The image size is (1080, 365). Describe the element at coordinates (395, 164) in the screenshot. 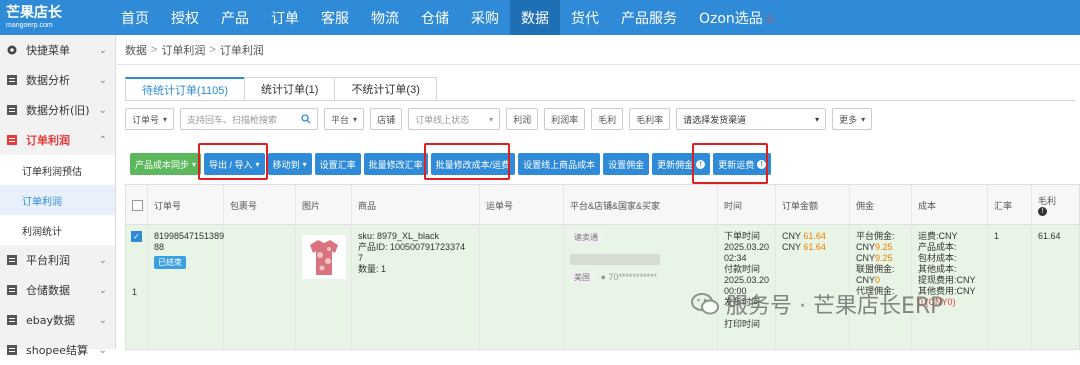

I see `batch-rate-button: 批量修改汇率` at that location.